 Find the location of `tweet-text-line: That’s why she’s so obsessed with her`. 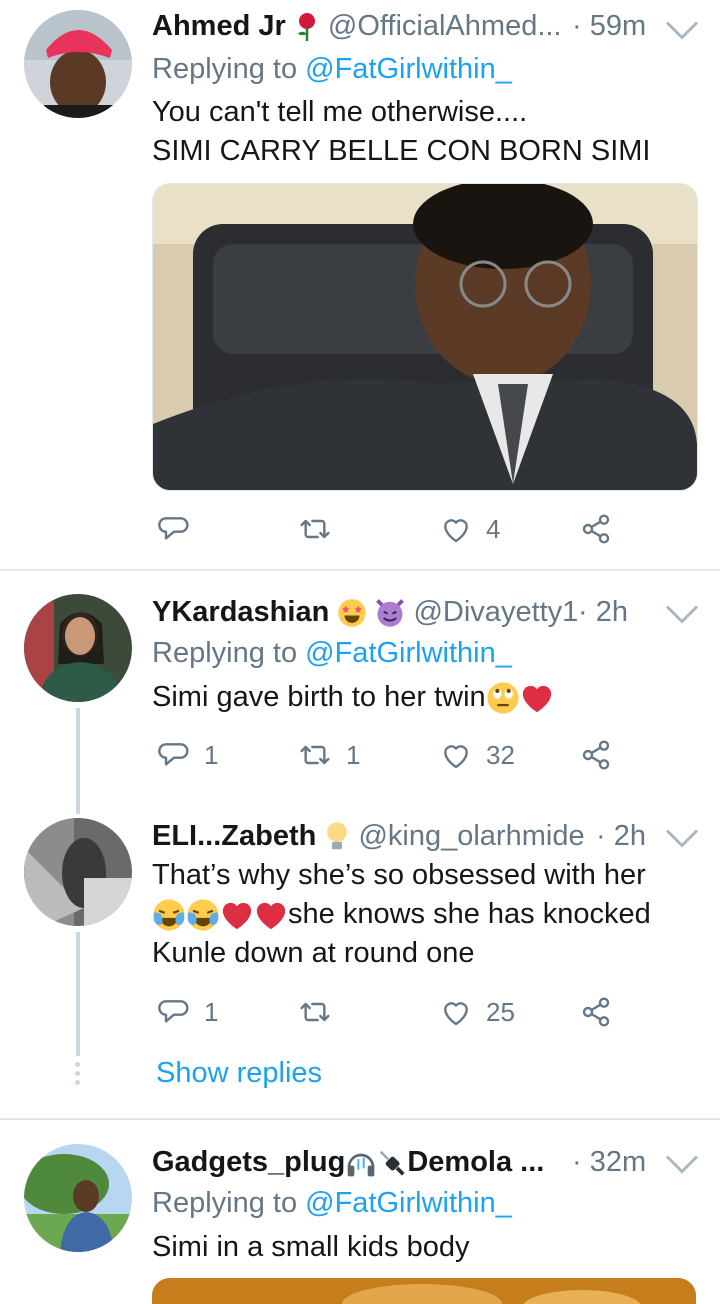

tweet-text-line: That’s why she’s so obsessed with her is located at coordinates (399, 875).